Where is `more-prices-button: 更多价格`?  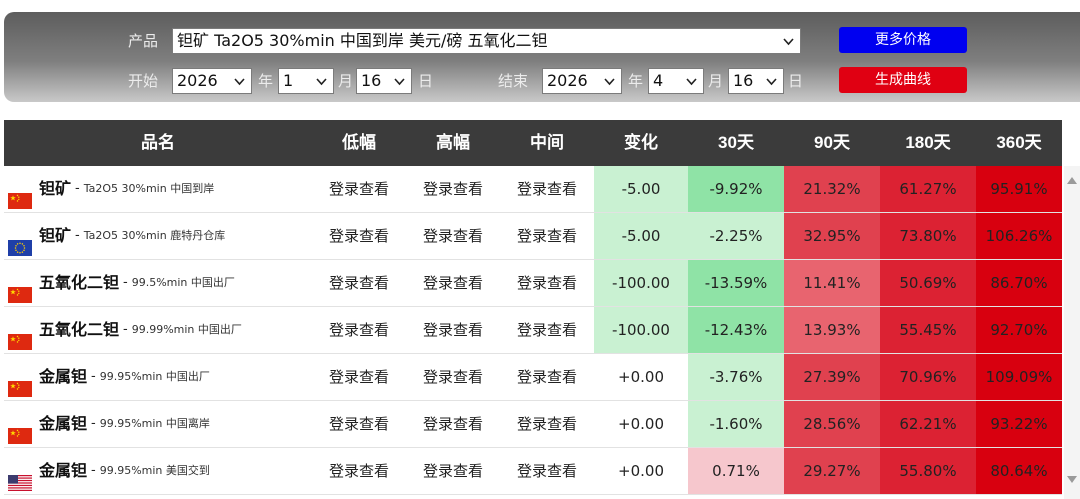
more-prices-button: 更多价格 is located at coordinates (903, 40).